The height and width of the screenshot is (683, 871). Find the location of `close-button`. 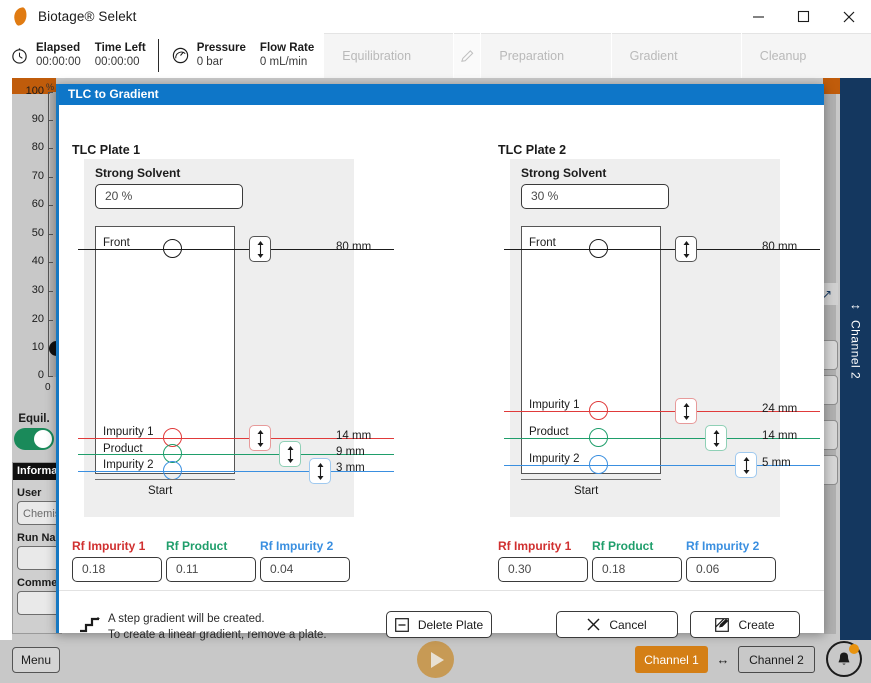

close-button is located at coordinates (848, 16).